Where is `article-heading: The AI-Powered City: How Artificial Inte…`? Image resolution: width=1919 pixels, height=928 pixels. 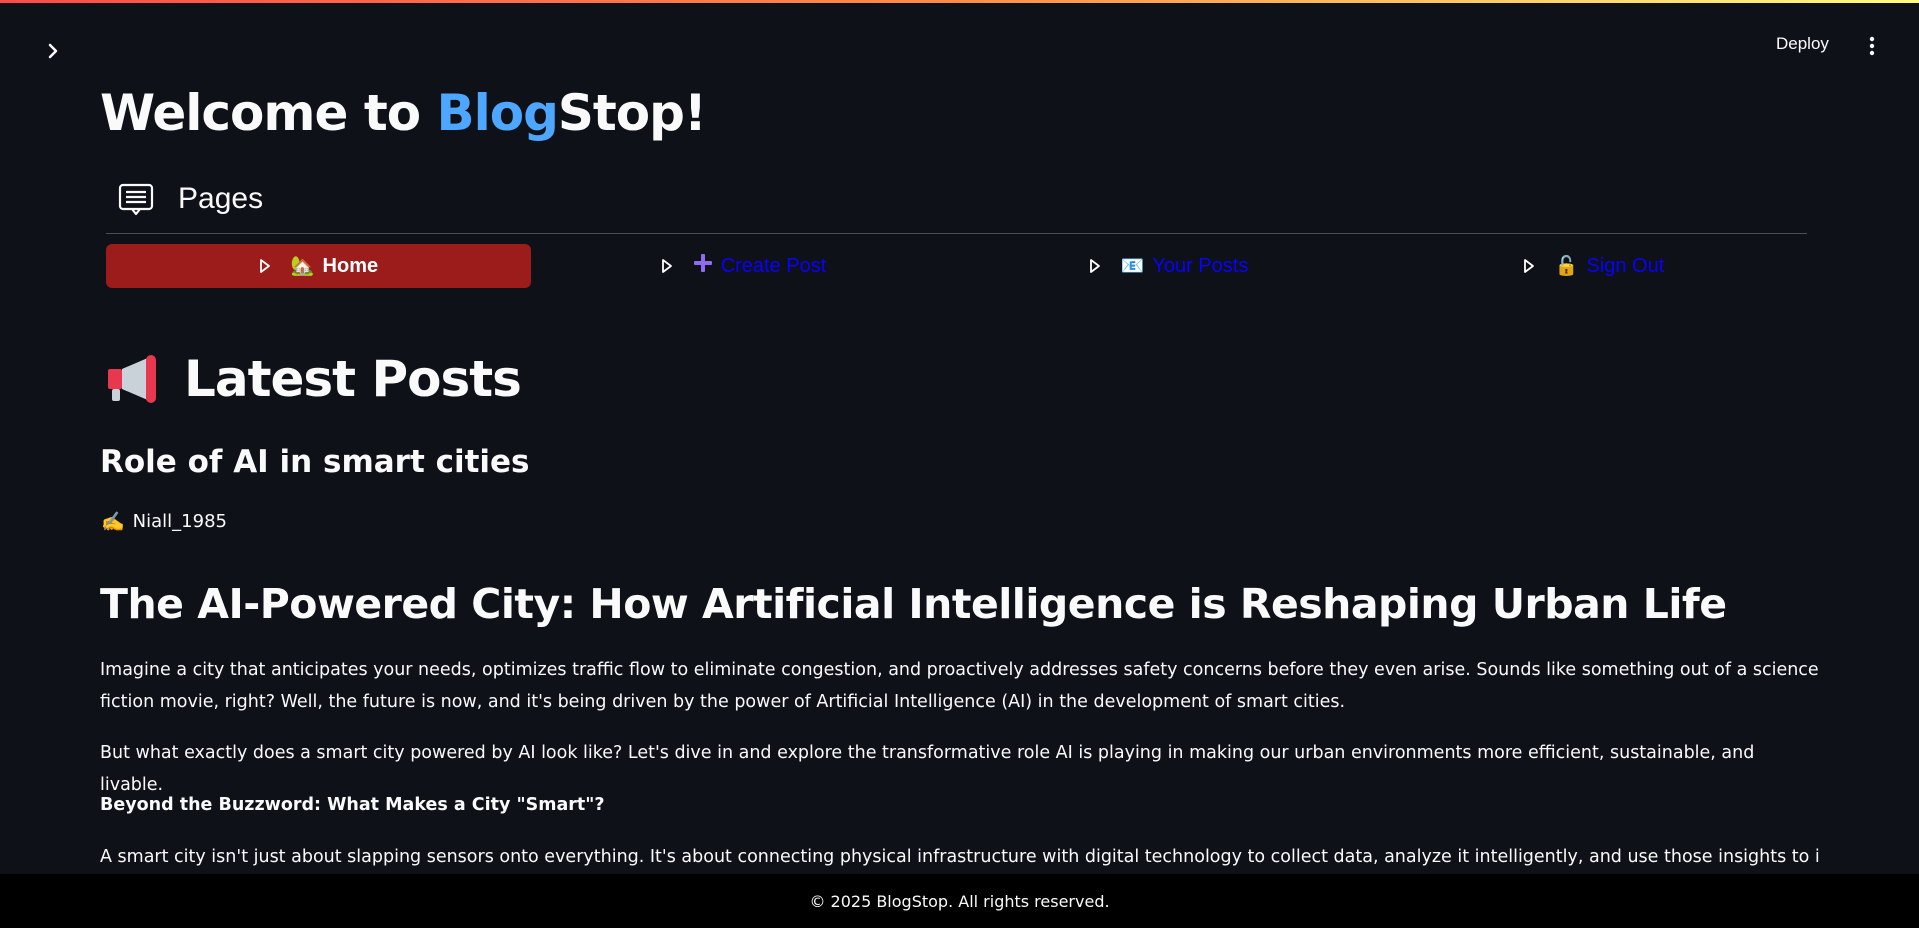
article-heading: The AI-Powered City: How Artificial Inte… is located at coordinates (913, 604).